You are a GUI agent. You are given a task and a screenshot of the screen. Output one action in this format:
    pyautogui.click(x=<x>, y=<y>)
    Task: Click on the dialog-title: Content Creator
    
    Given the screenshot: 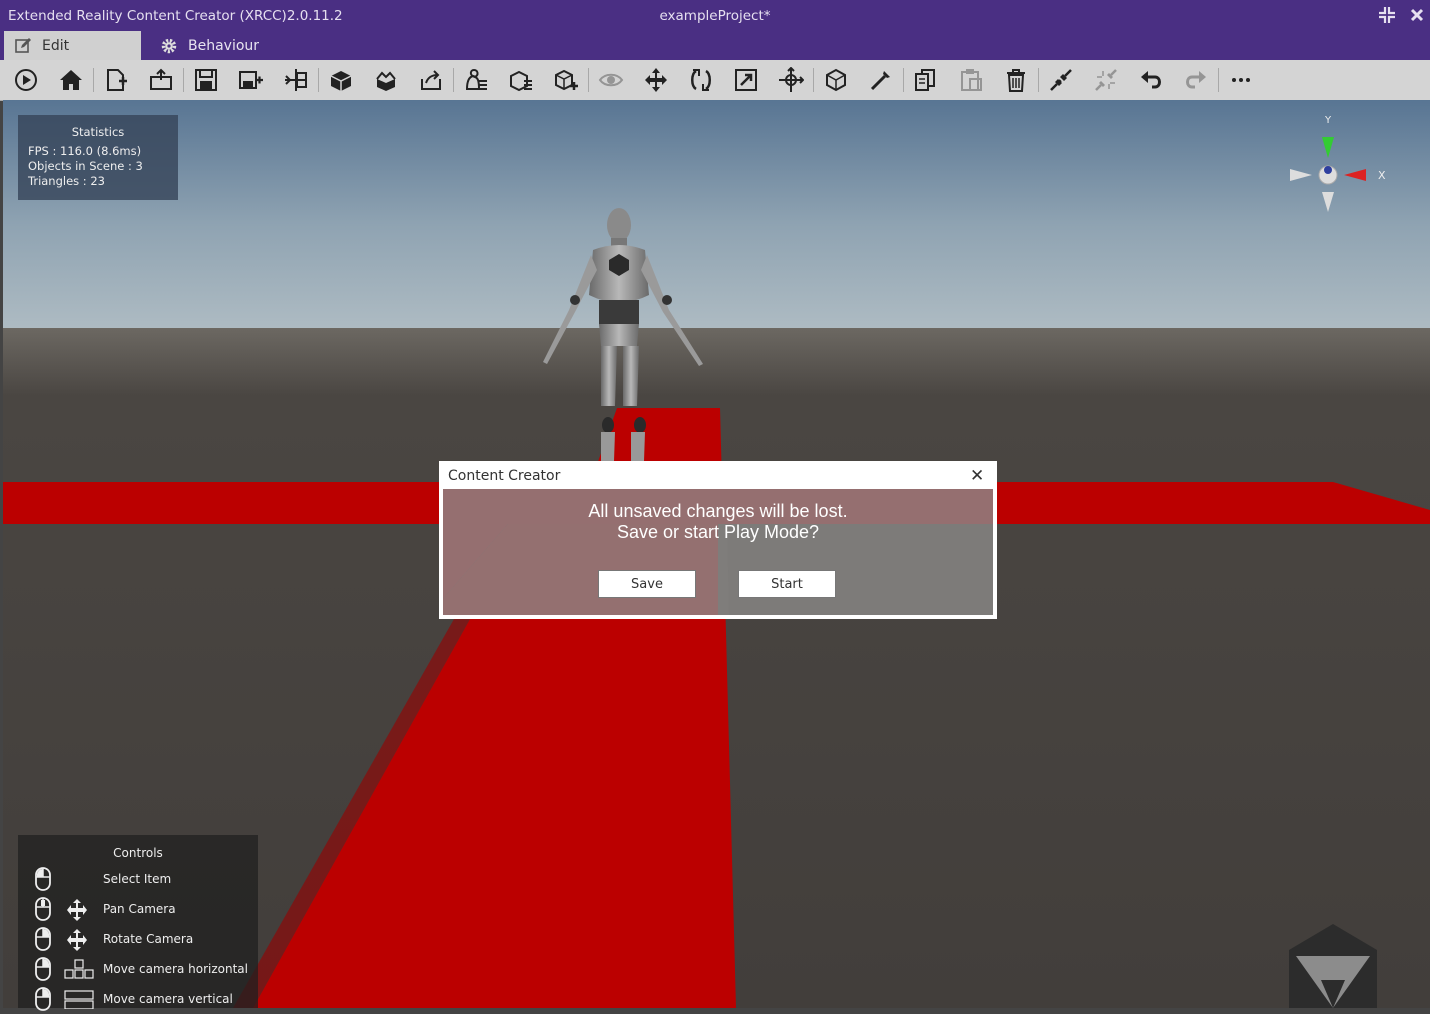 What is the action you would take?
    pyautogui.click(x=504, y=476)
    